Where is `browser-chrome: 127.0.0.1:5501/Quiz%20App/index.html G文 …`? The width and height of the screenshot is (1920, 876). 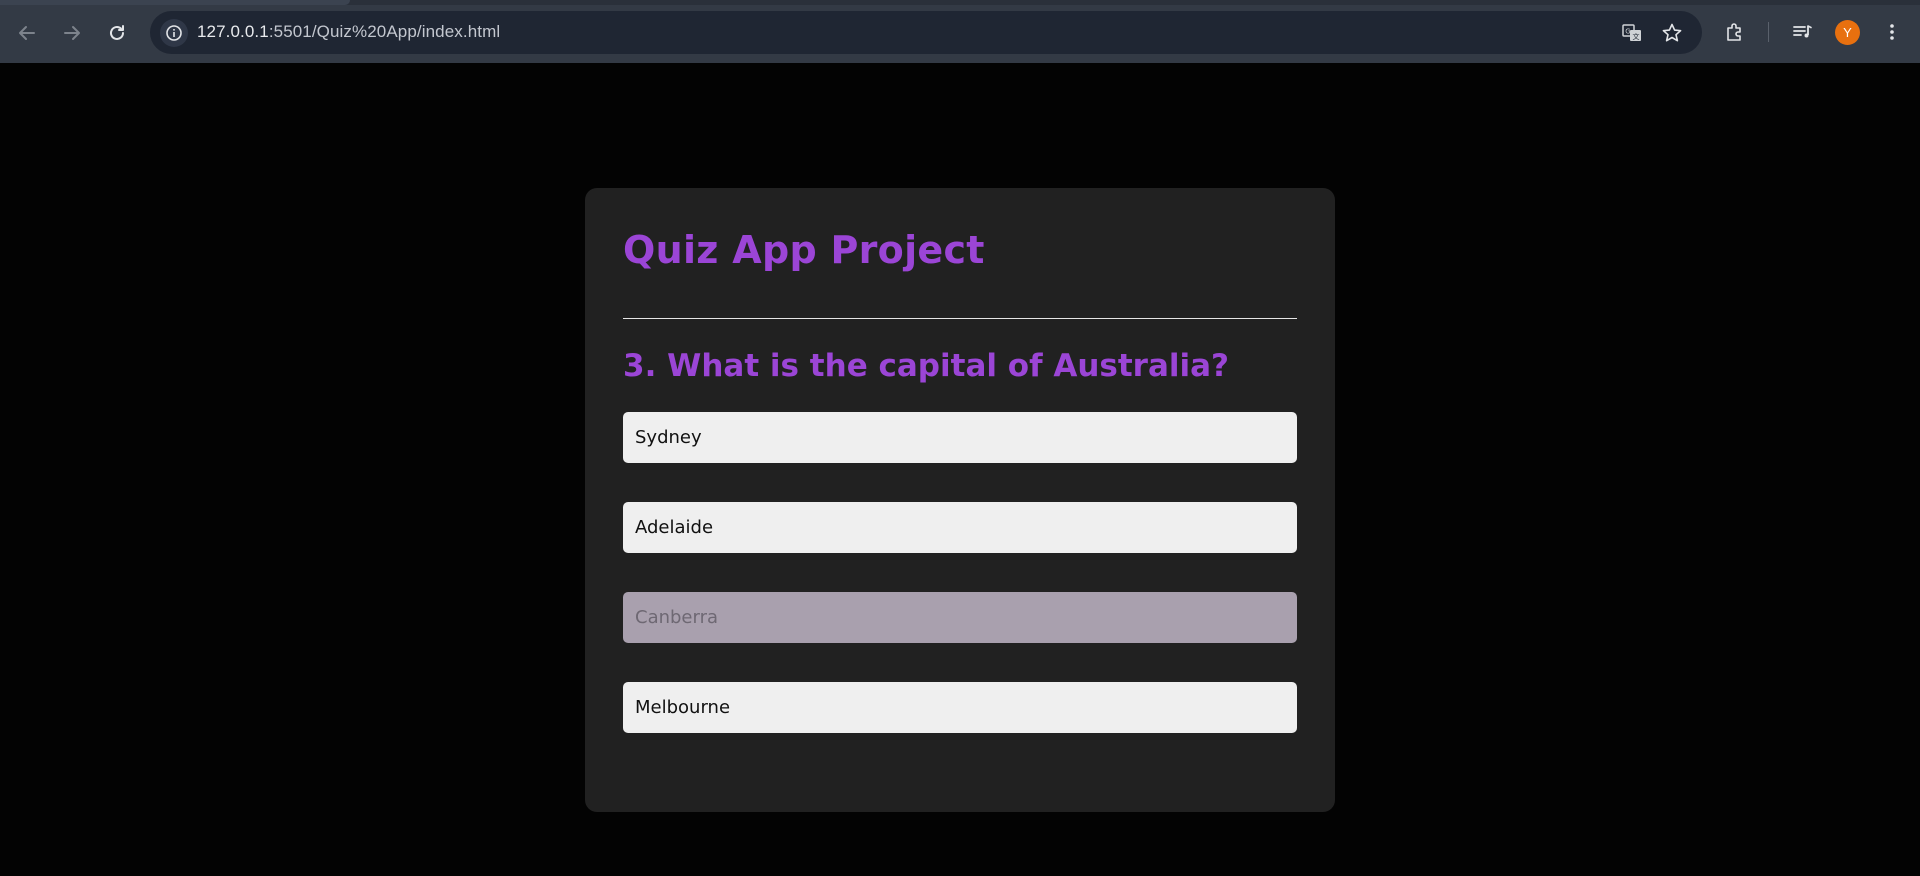
browser-chrome: 127.0.0.1:5501/Quiz%20App/index.html G文 … is located at coordinates (960, 31).